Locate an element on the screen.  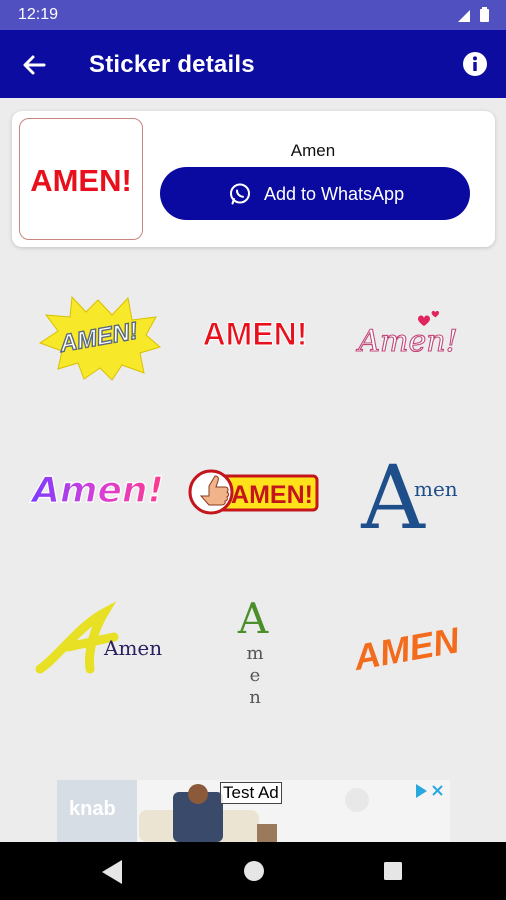
sticker-gradient-script: Amen! is located at coordinates (98, 488).